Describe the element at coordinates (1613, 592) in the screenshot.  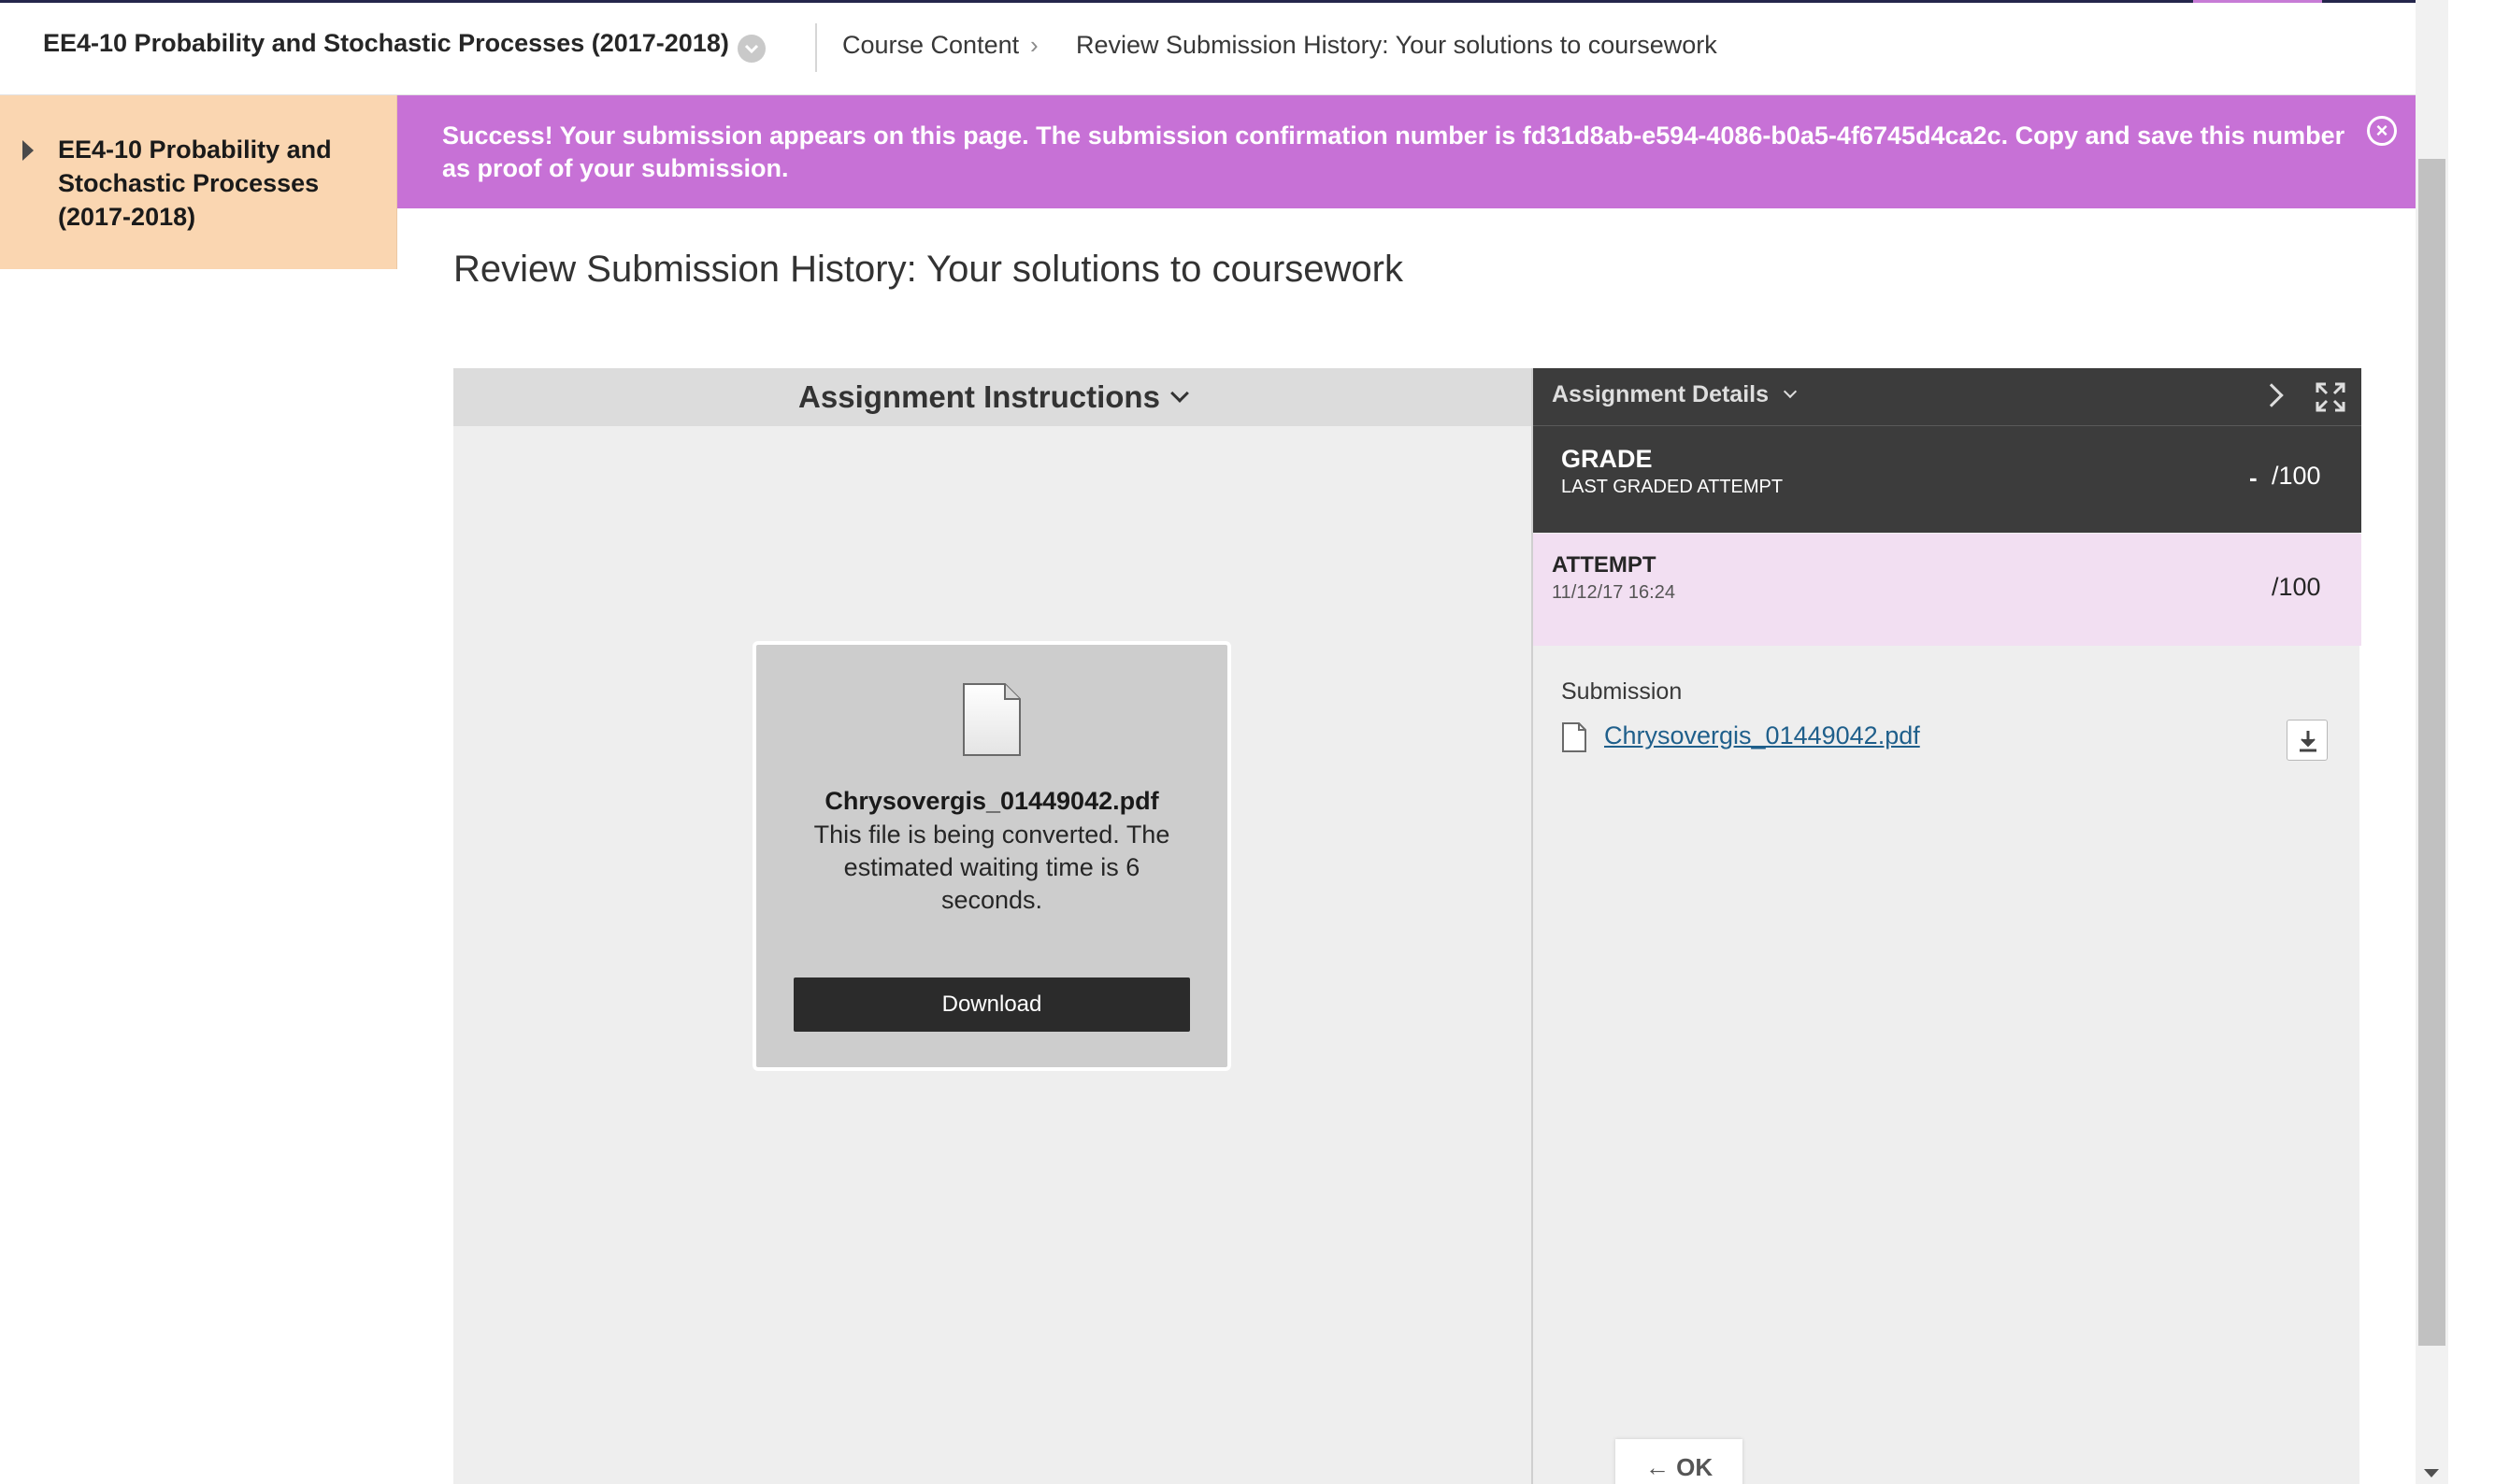
I see `attempt-timestamp: 11/12/17 16:24` at that location.